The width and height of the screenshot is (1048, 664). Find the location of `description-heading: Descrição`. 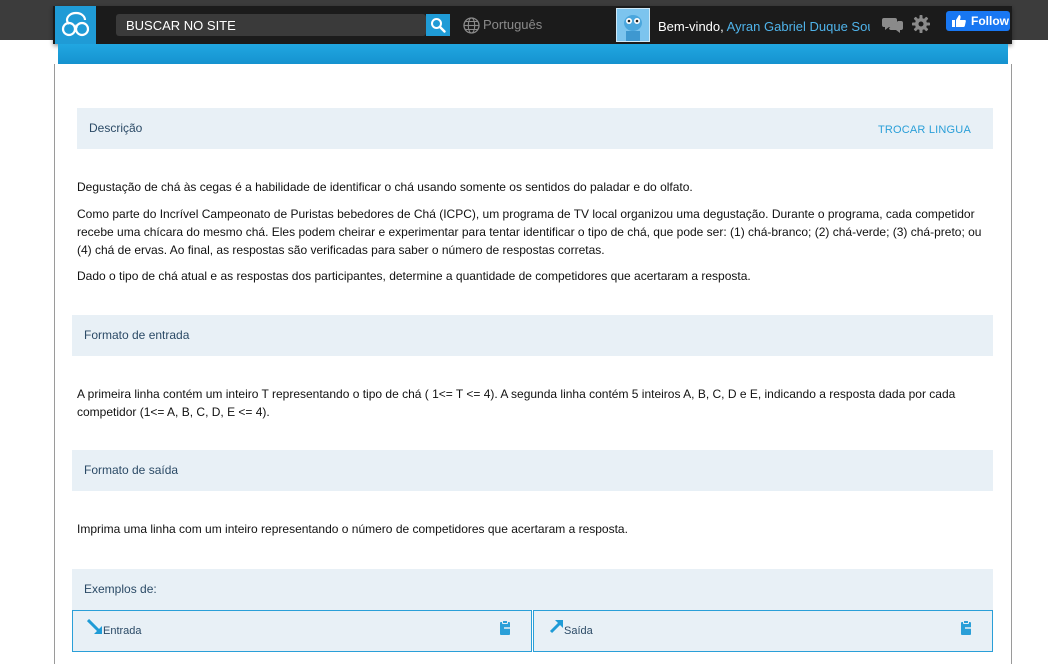

description-heading: Descrição is located at coordinates (116, 128).